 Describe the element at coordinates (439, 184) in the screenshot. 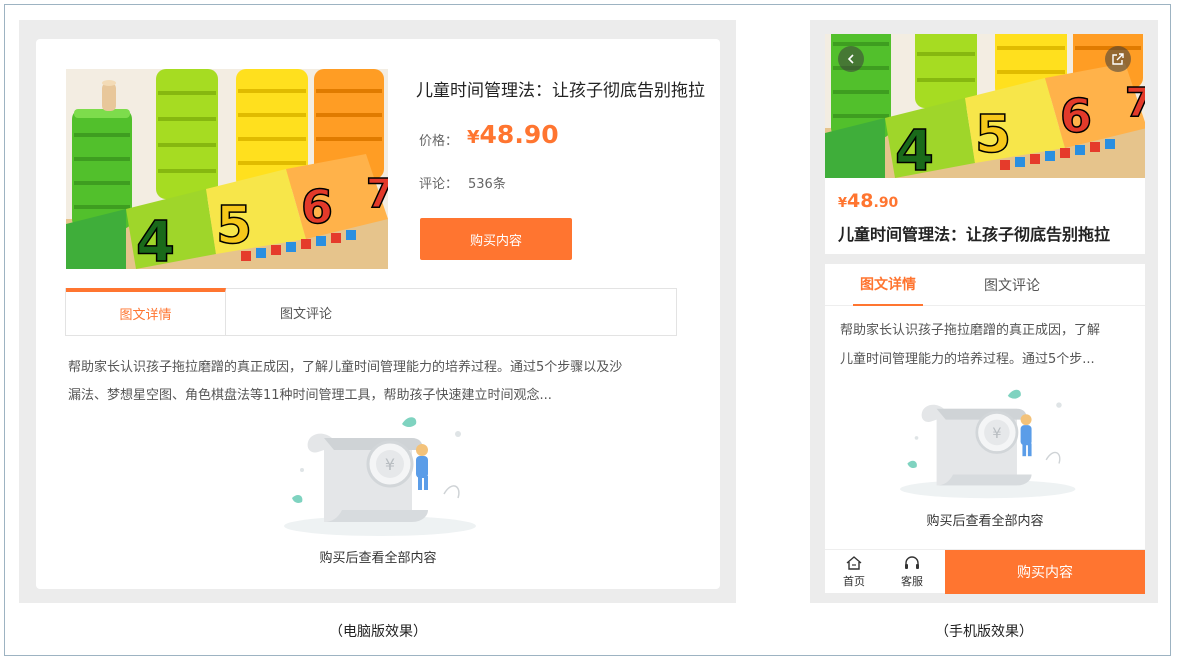

I see `comment-label: 评论：` at that location.